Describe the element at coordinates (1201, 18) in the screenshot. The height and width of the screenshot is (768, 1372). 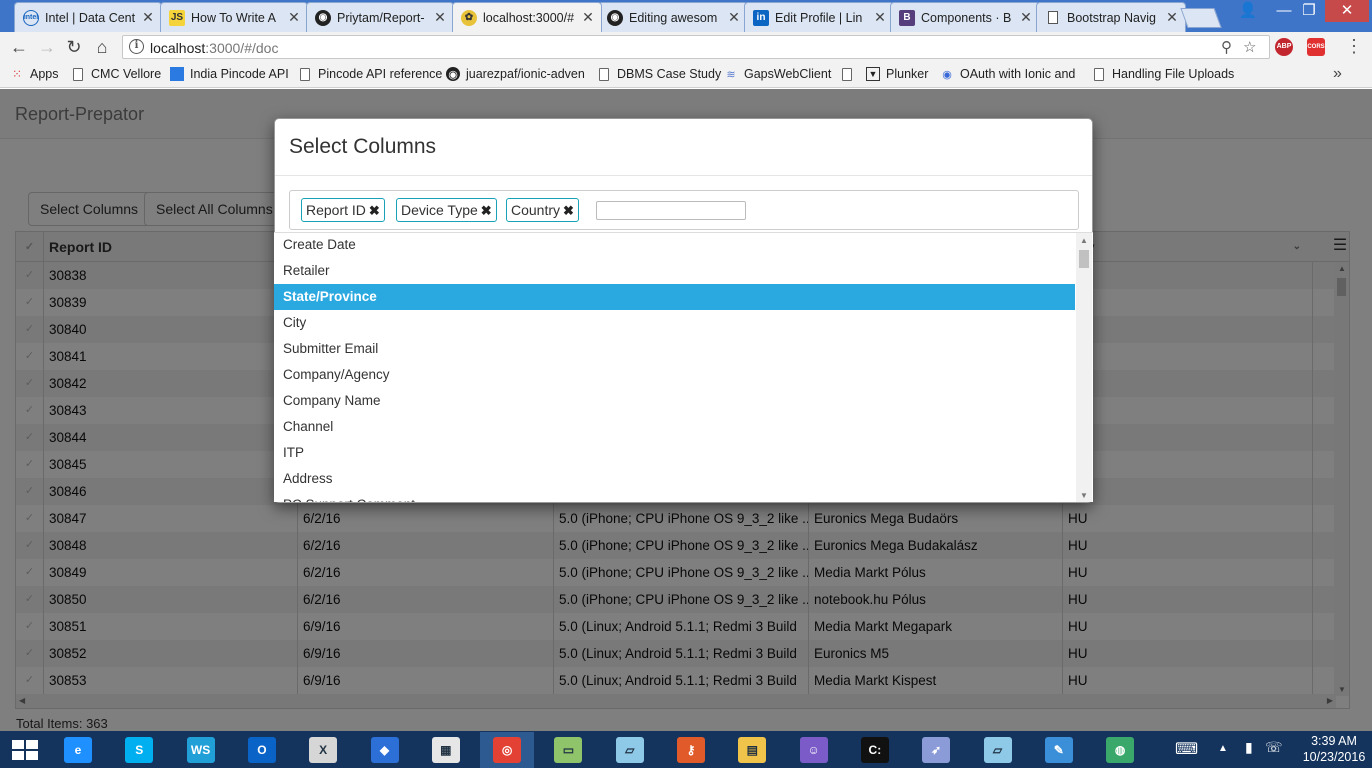
I see `new-tab-button` at that location.